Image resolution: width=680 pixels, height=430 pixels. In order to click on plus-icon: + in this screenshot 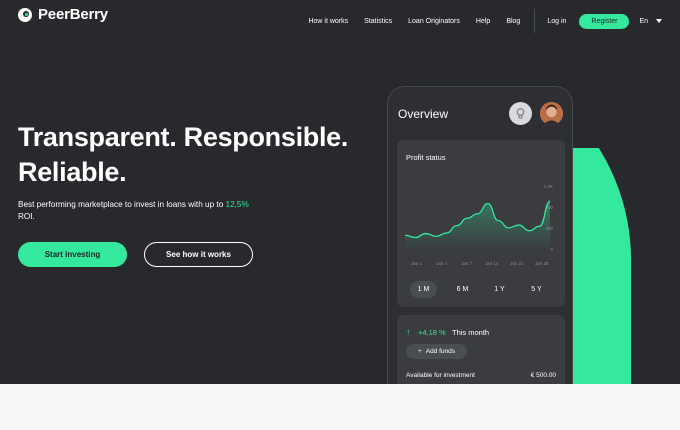, I will do `click(419, 351)`.